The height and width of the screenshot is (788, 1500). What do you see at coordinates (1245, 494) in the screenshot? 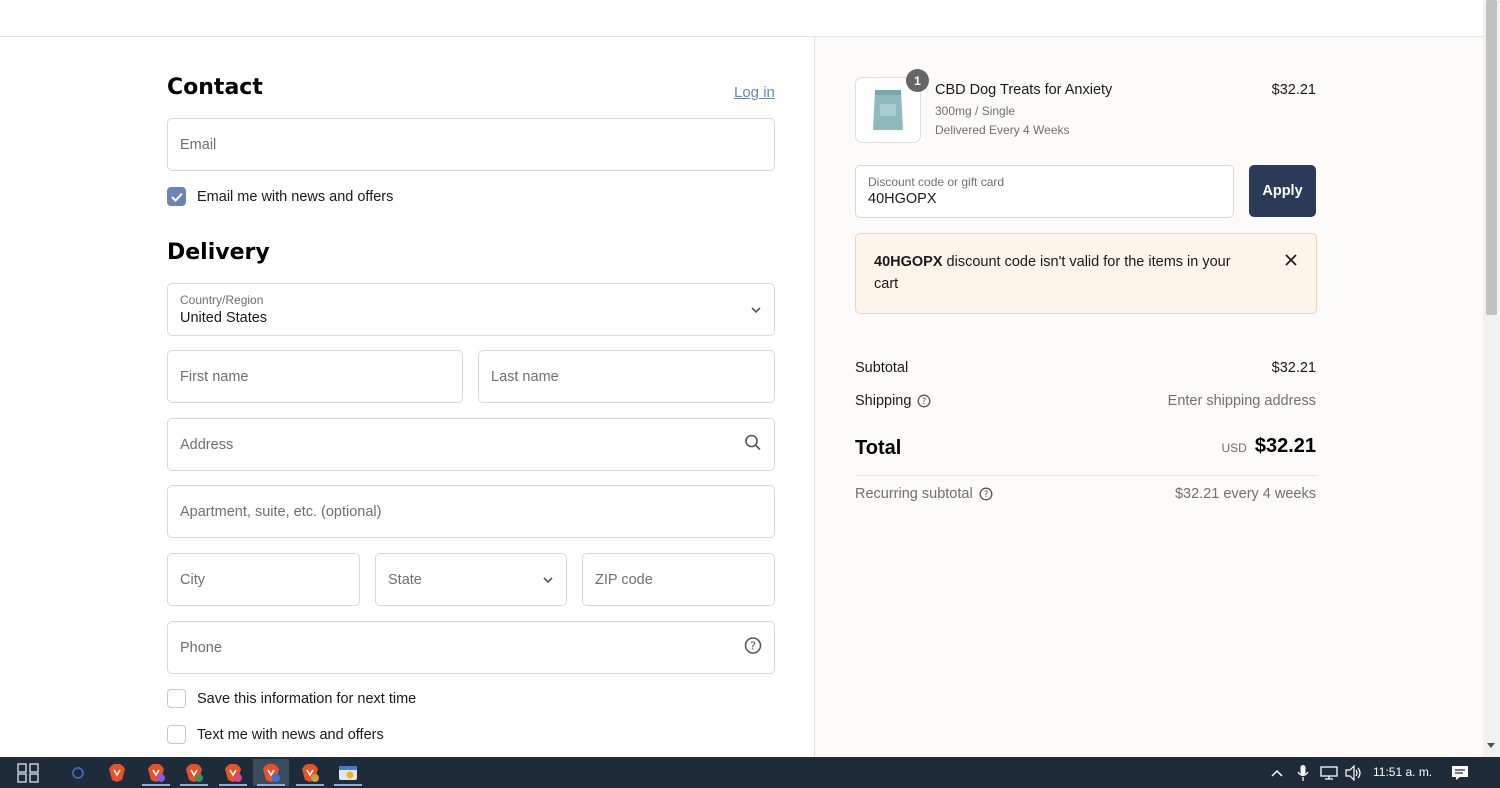
I see `recurring-value: $32.21 every 4 weeks` at bounding box center [1245, 494].